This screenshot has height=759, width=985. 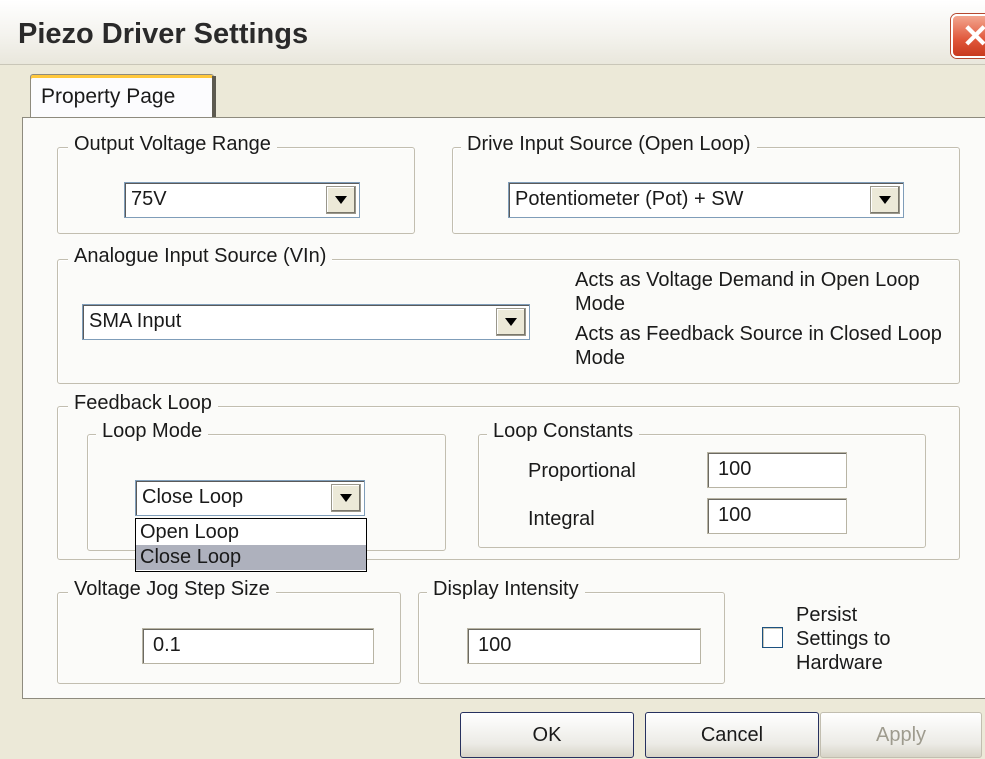 What do you see at coordinates (561, 519) in the screenshot?
I see `integral-label: Integral` at bounding box center [561, 519].